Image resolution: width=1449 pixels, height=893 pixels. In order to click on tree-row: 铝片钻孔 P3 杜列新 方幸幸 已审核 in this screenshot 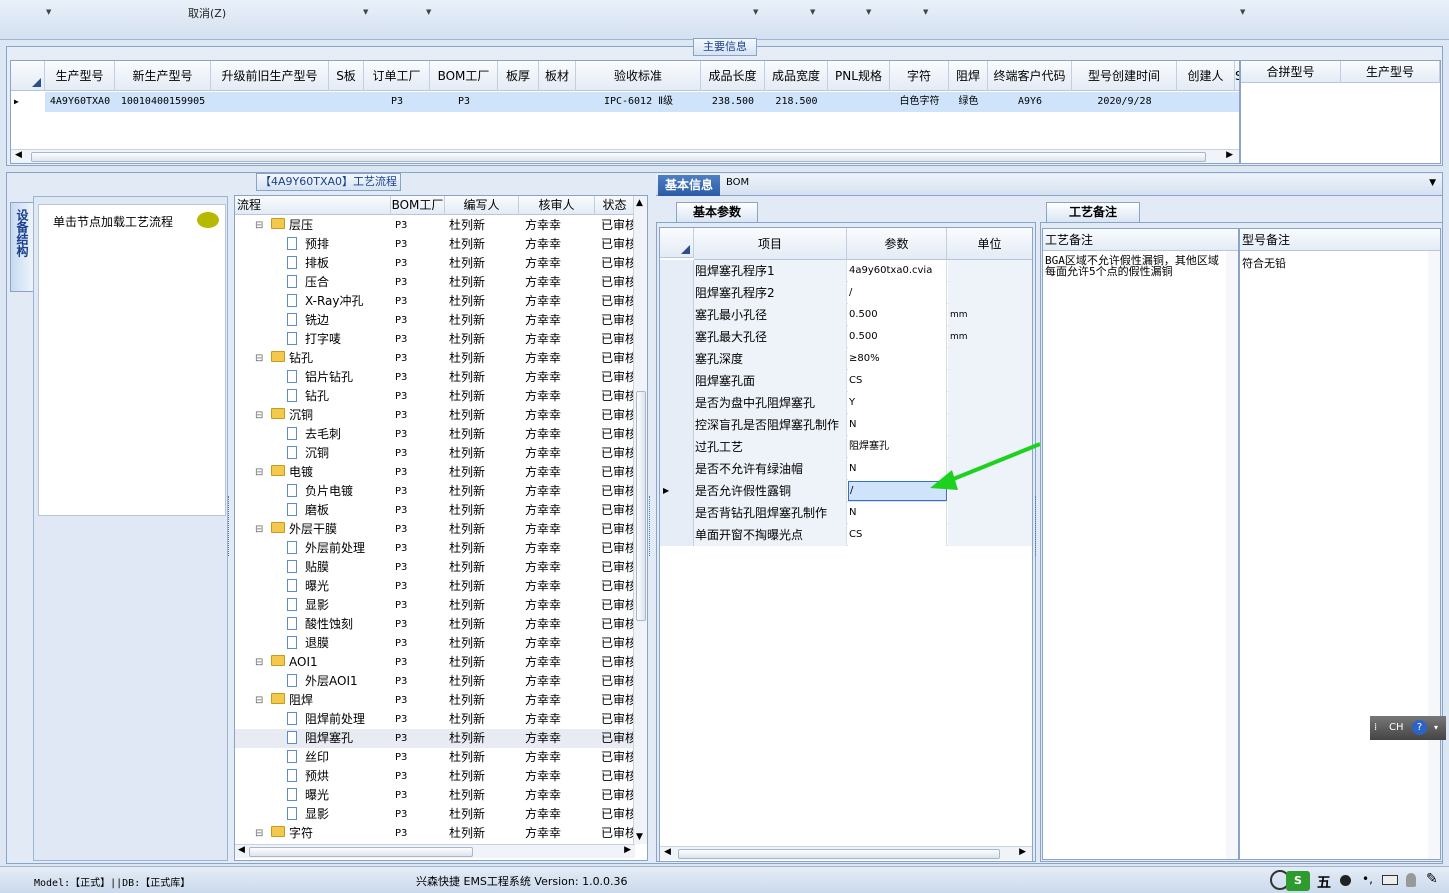, I will do `click(435, 377)`.